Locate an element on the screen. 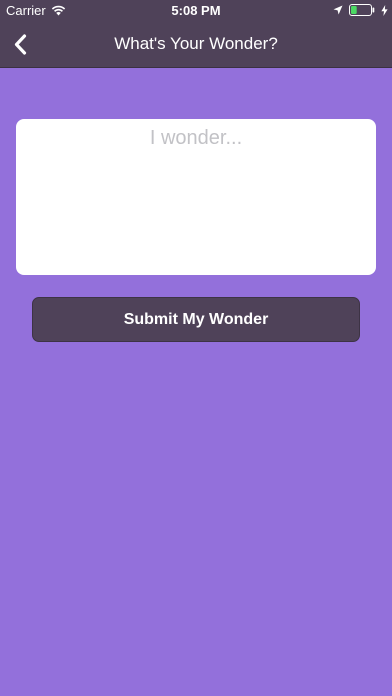  status-bar: Carrier 5:08 PM is located at coordinates (196, 11).